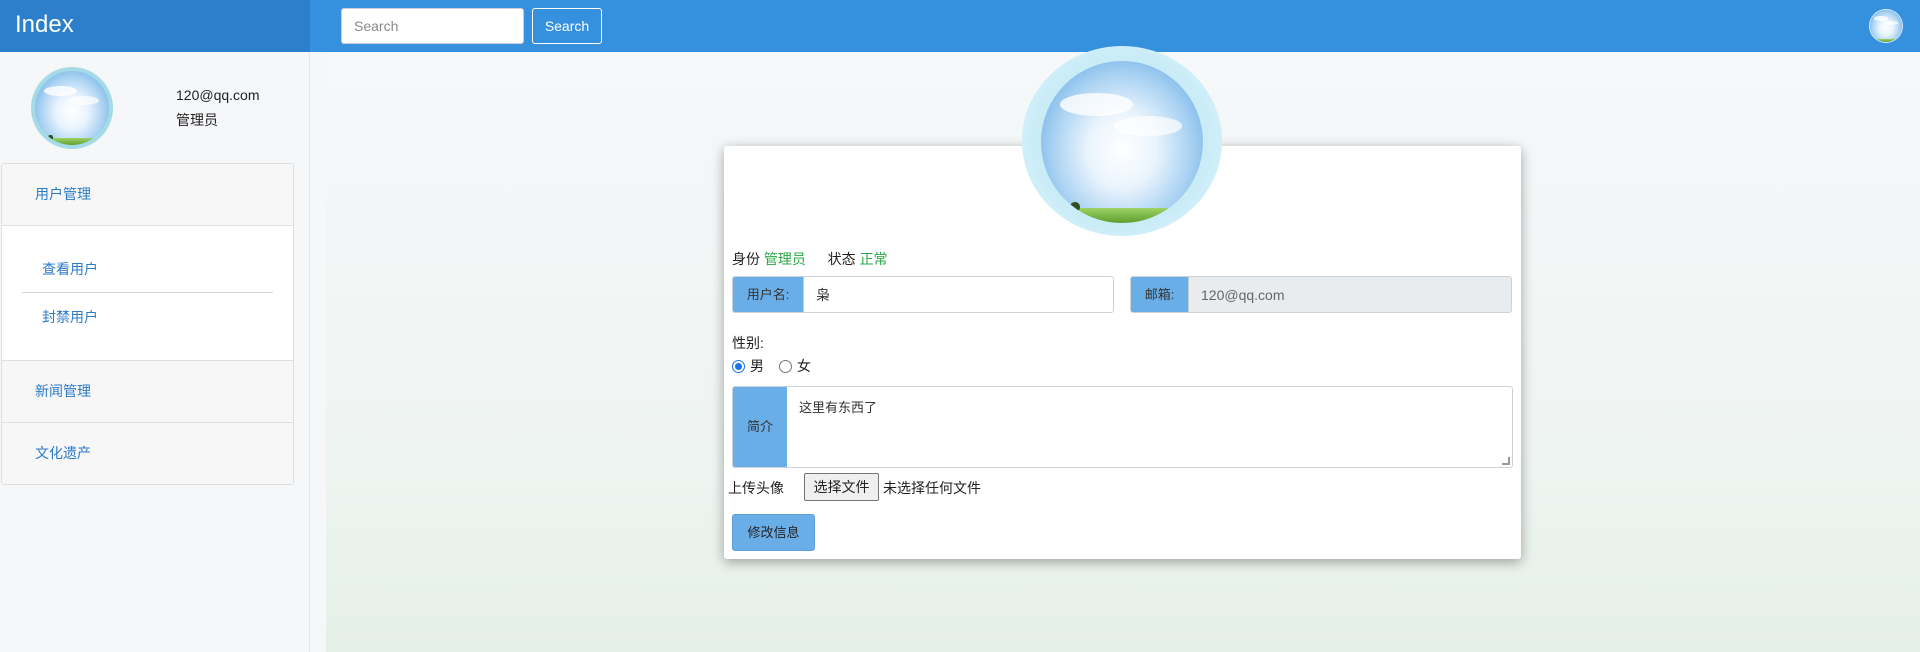  I want to click on sidebar-item-user-management: 用户管理, so click(147, 195).